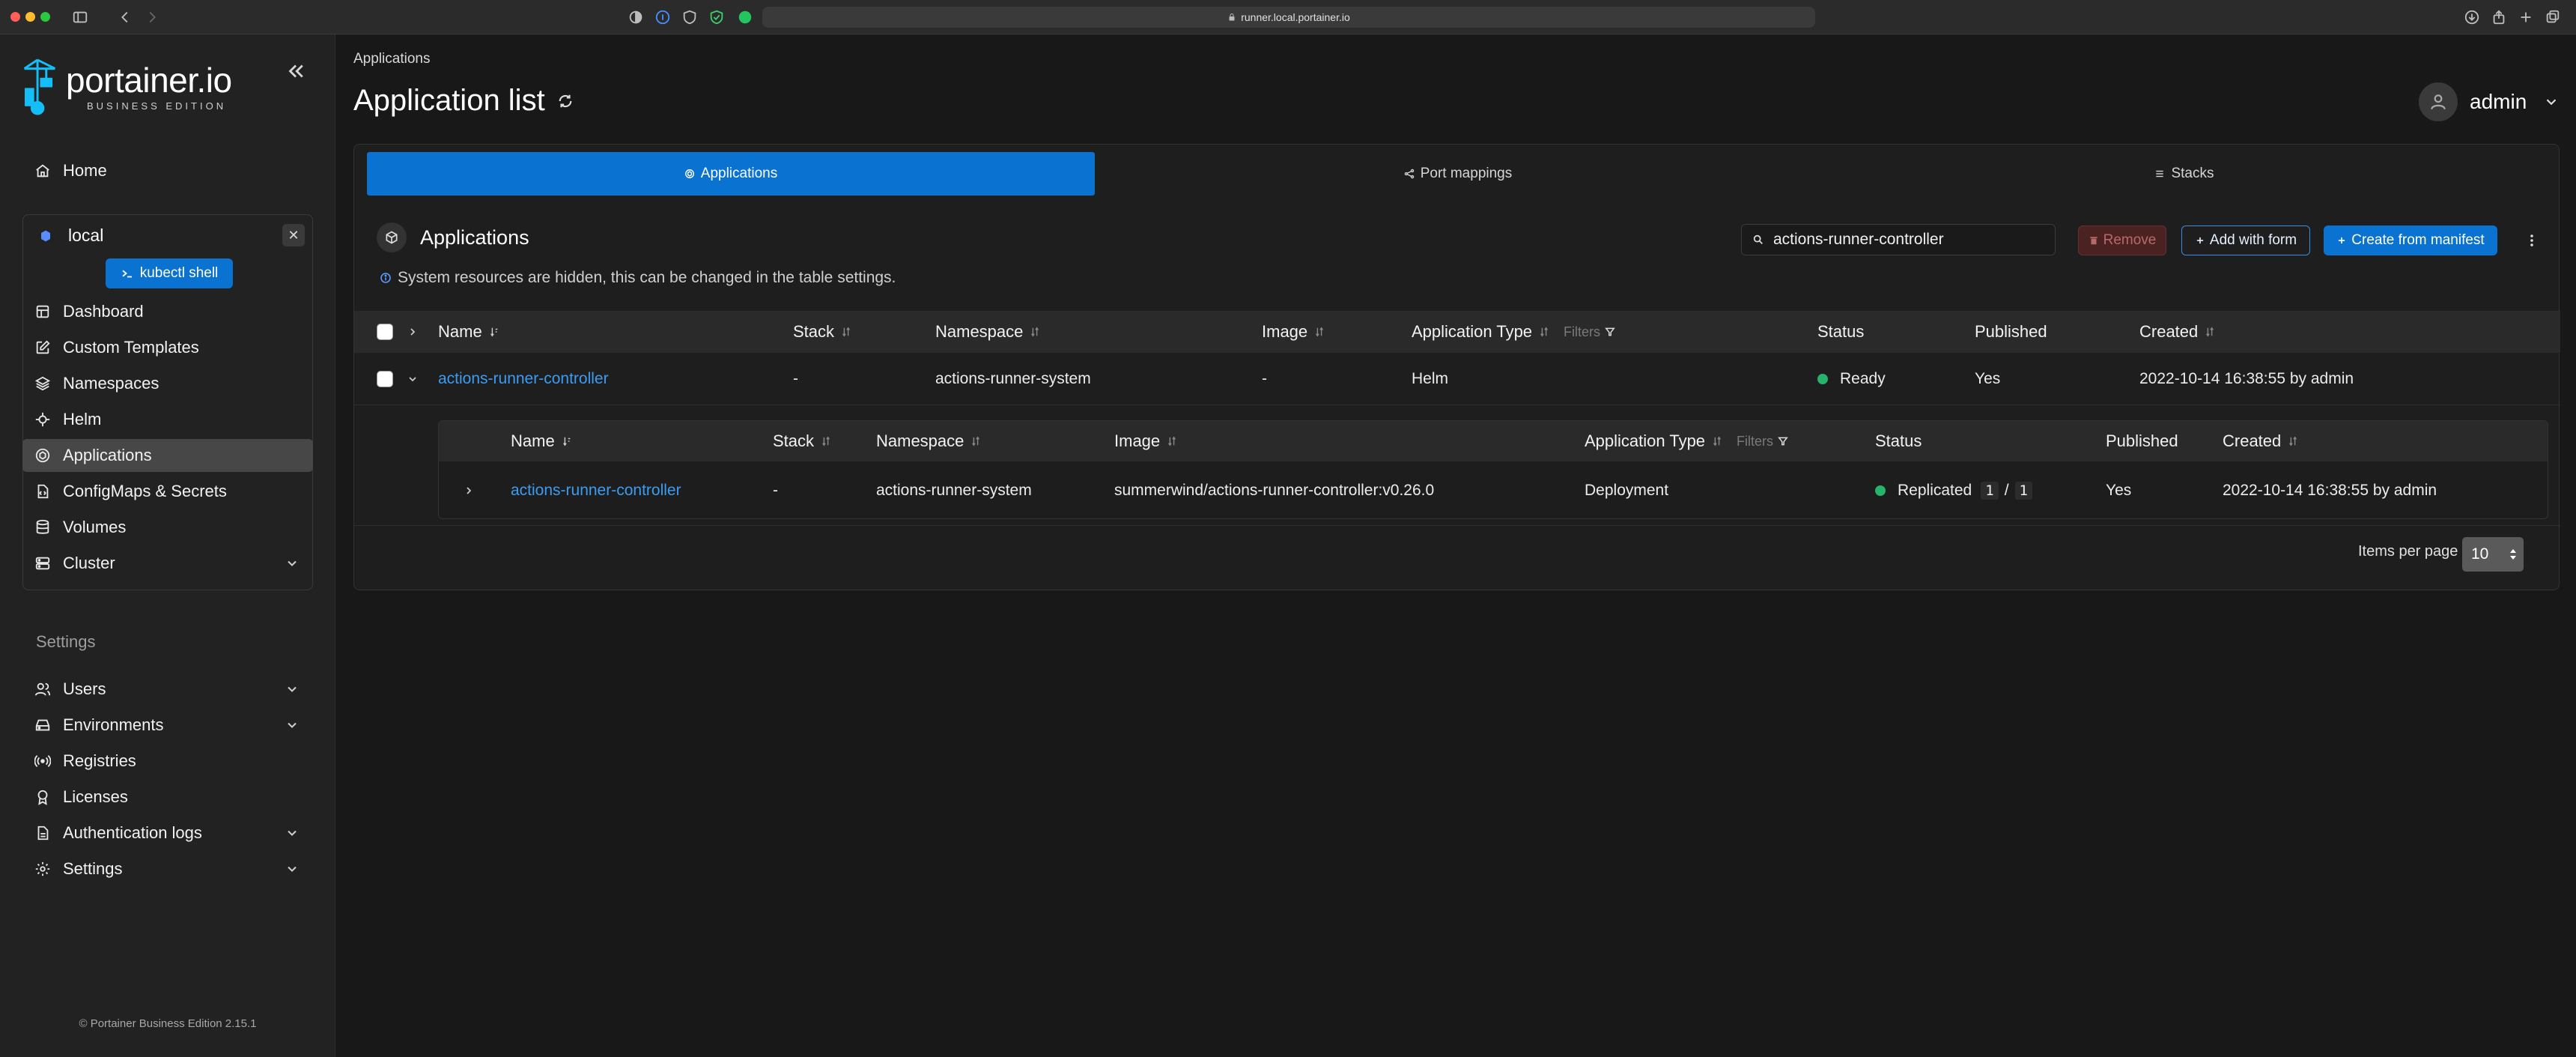  Describe the element at coordinates (167, 419) in the screenshot. I see `sidebar-item-helm: Helm` at that location.